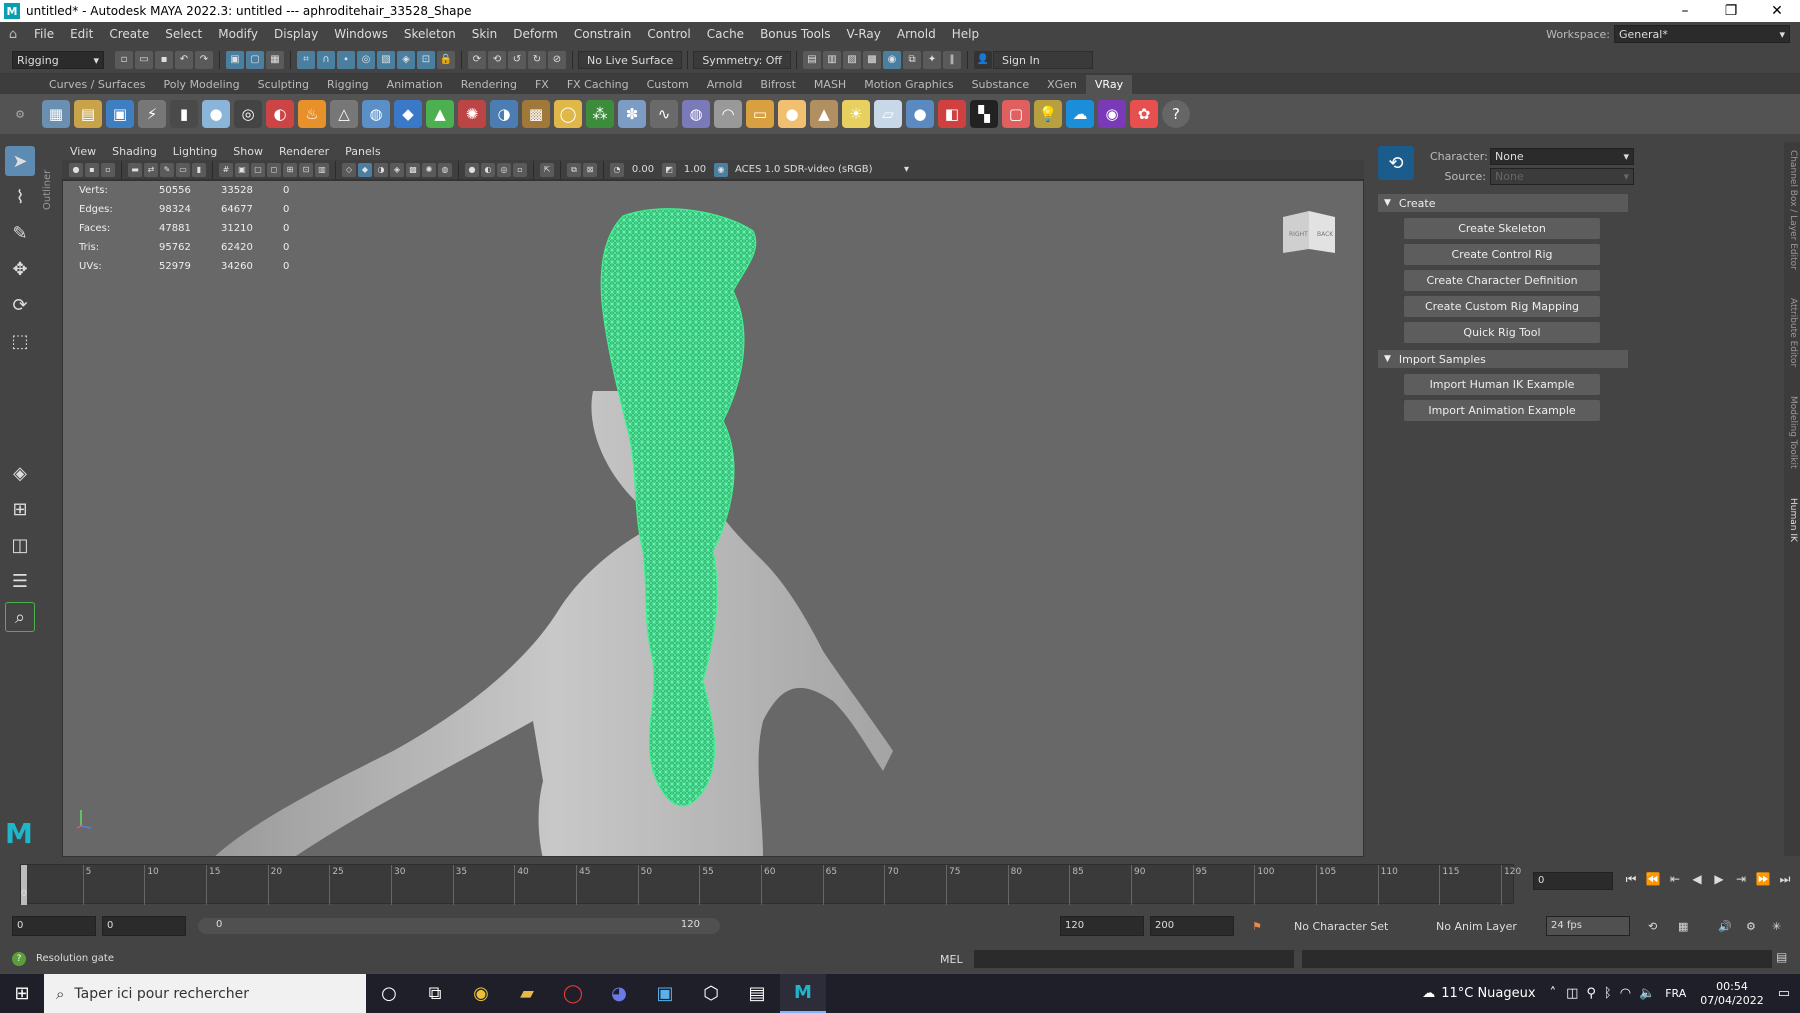 This screenshot has width=1800, height=1013. I want to click on wireframe-on-shaded-icon: ◈, so click(397, 169).